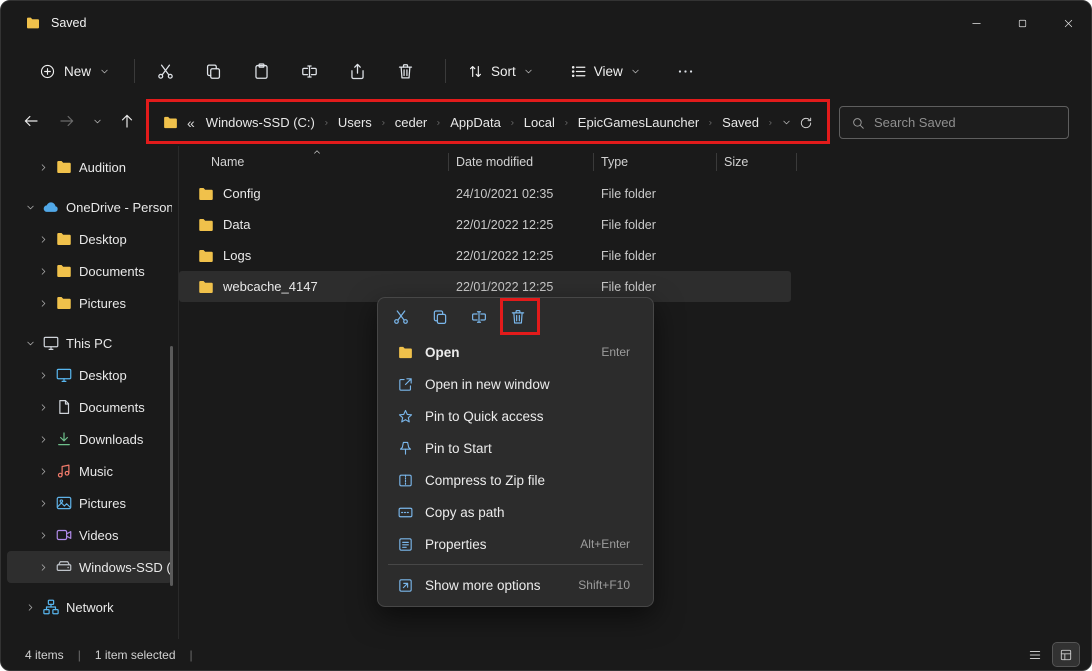 The height and width of the screenshot is (671, 1092). What do you see at coordinates (191, 123) in the screenshot?
I see `breadcrumb-collapse: «` at bounding box center [191, 123].